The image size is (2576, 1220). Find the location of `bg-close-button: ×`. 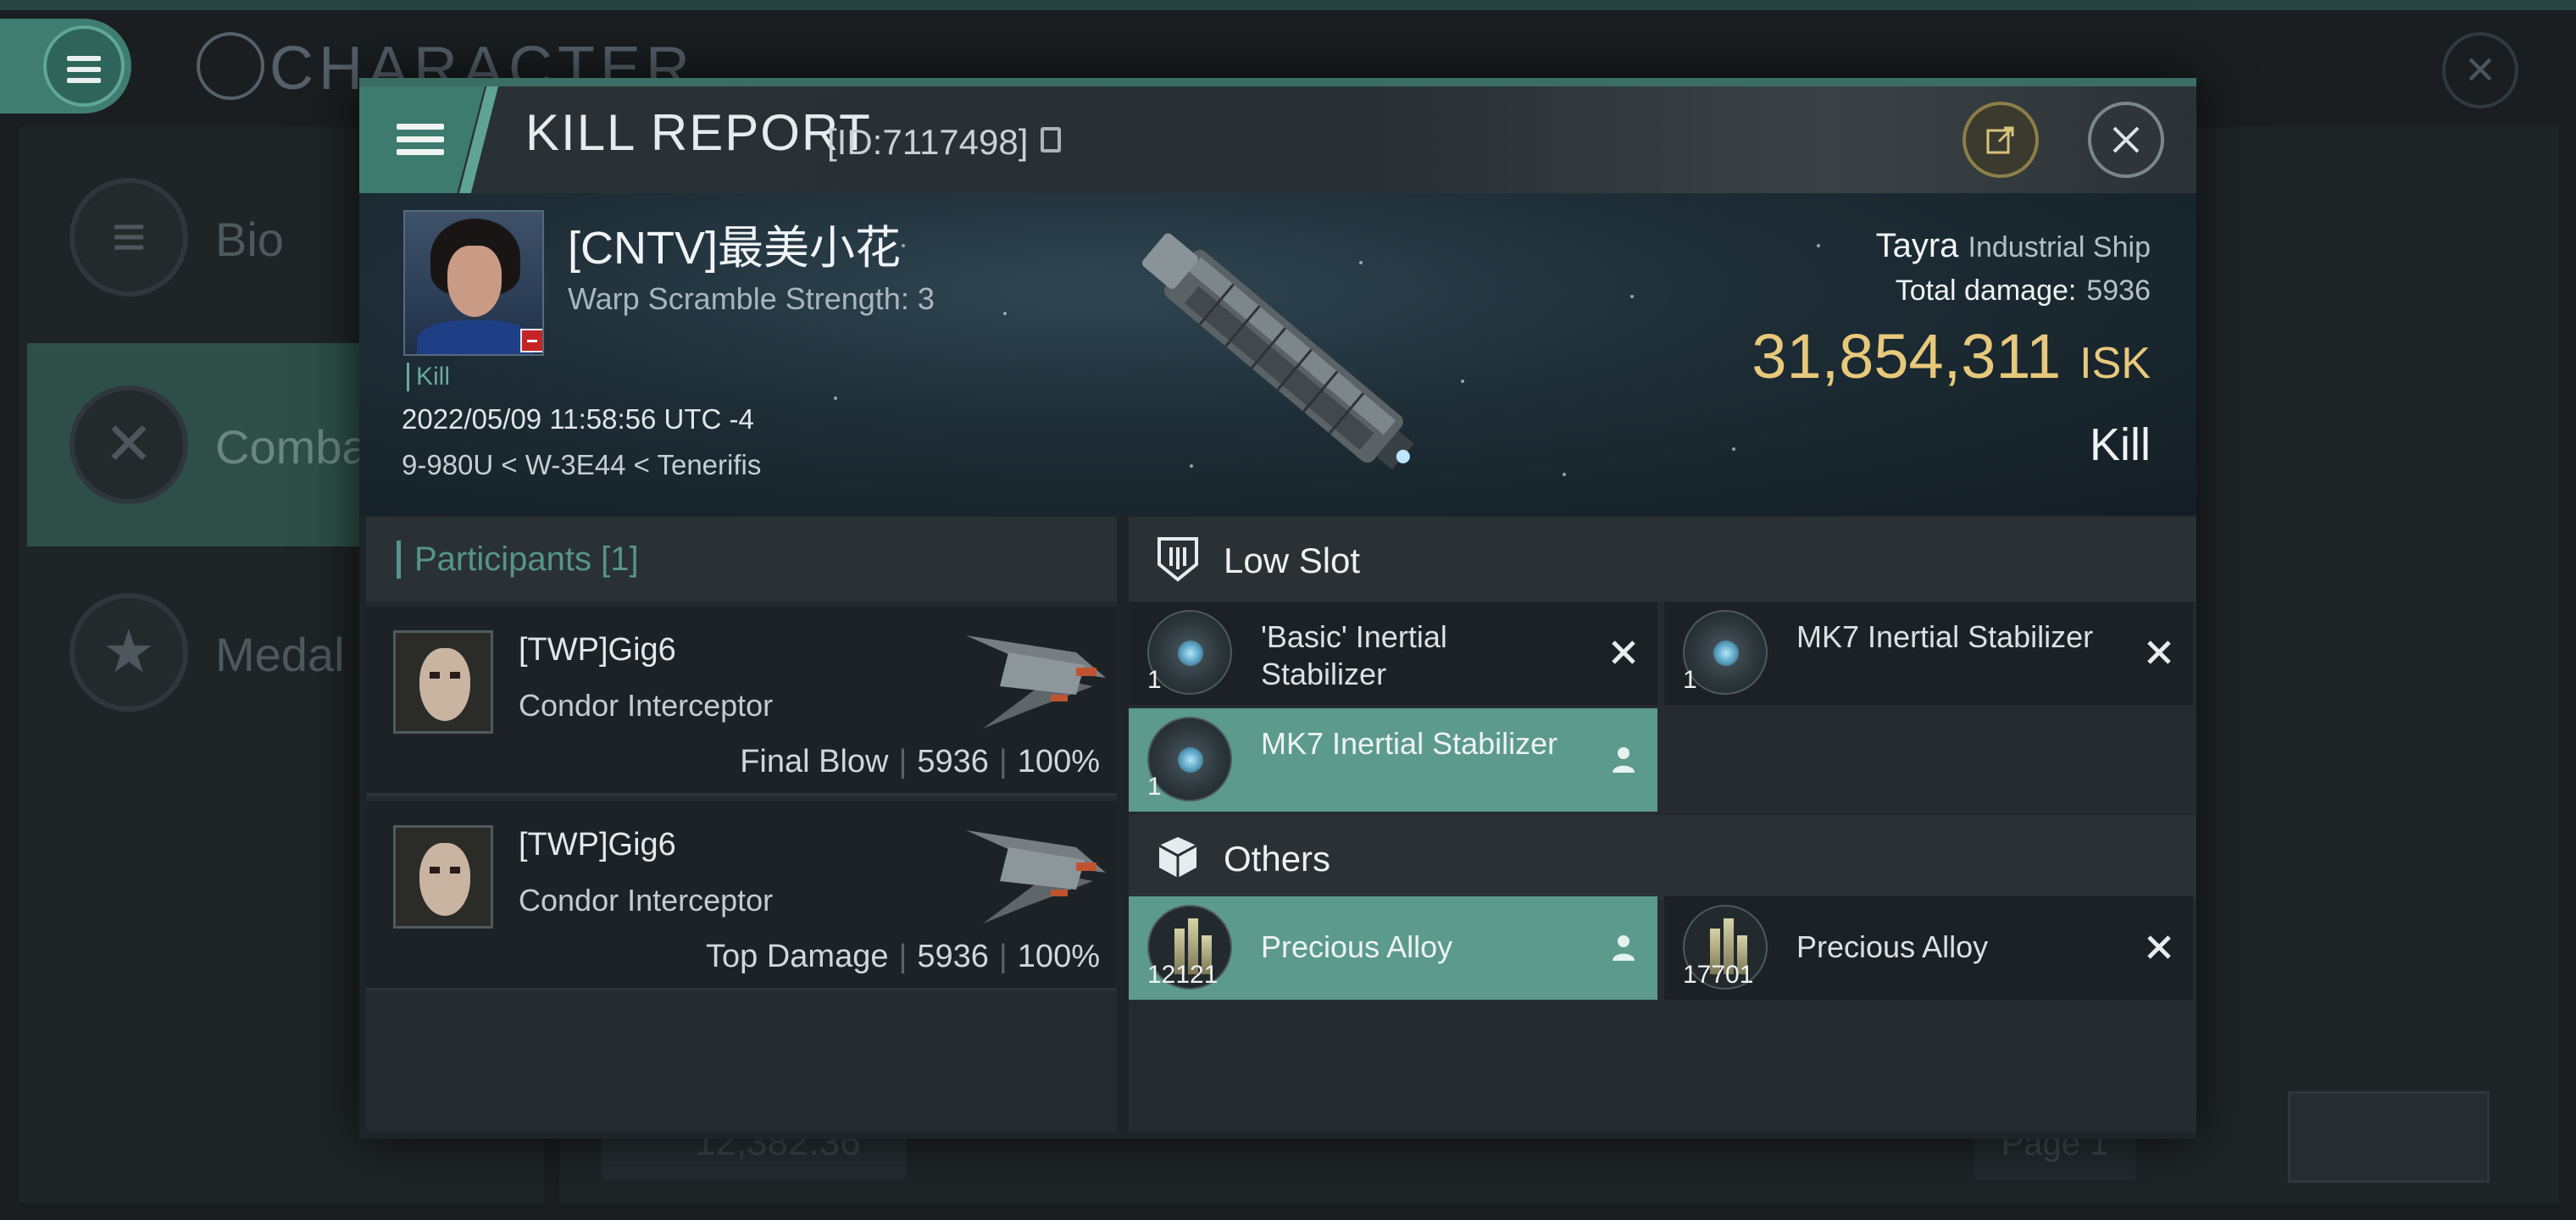

bg-close-button: × is located at coordinates (2480, 70).